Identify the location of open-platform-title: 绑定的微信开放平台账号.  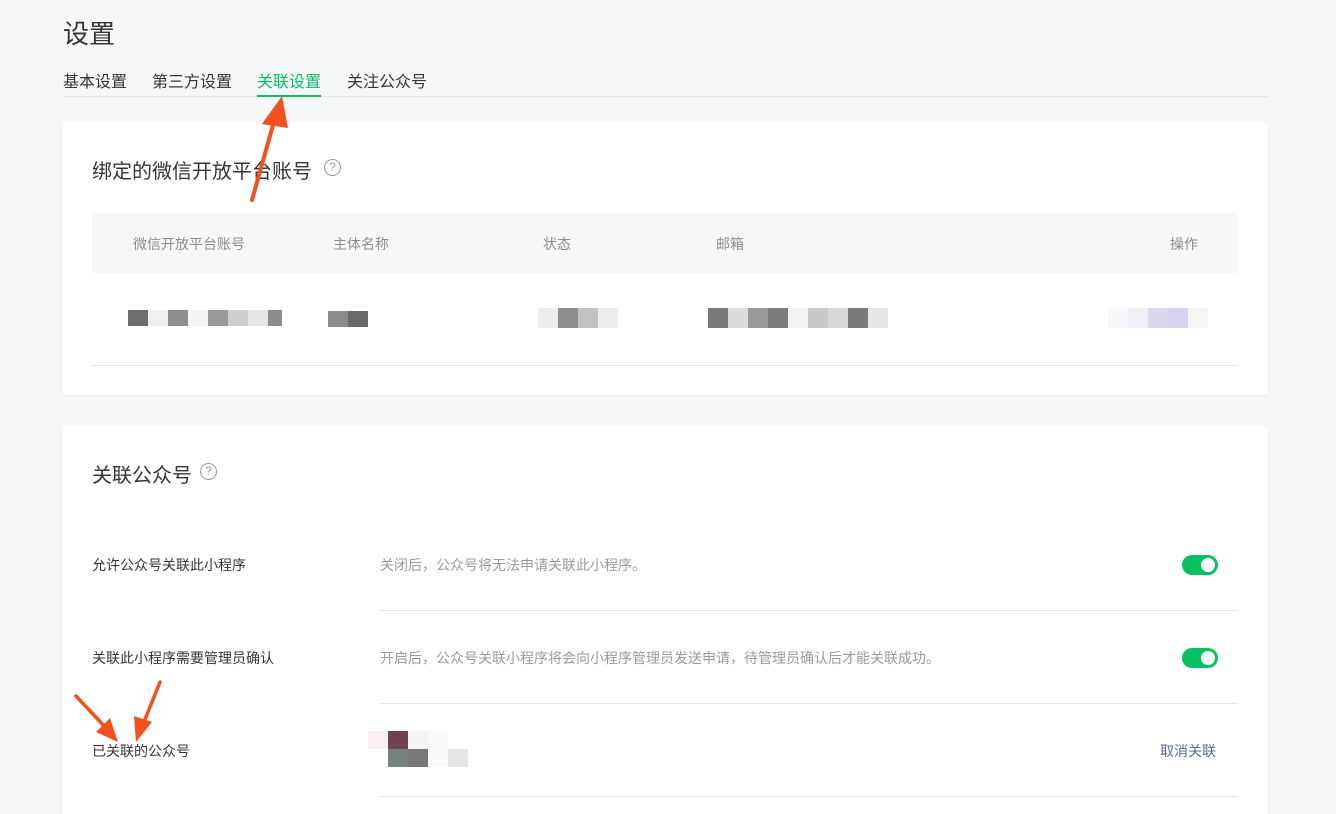
(202, 171).